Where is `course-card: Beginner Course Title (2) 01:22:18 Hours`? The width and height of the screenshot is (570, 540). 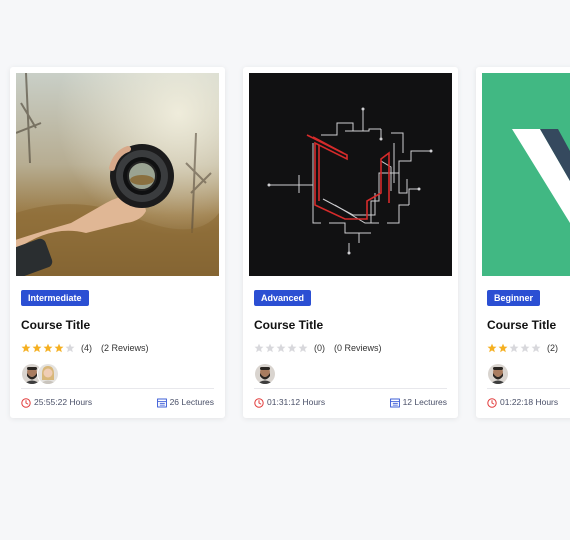
course-card: Beginner Course Title (2) 01:22:18 Hours is located at coordinates (523, 242).